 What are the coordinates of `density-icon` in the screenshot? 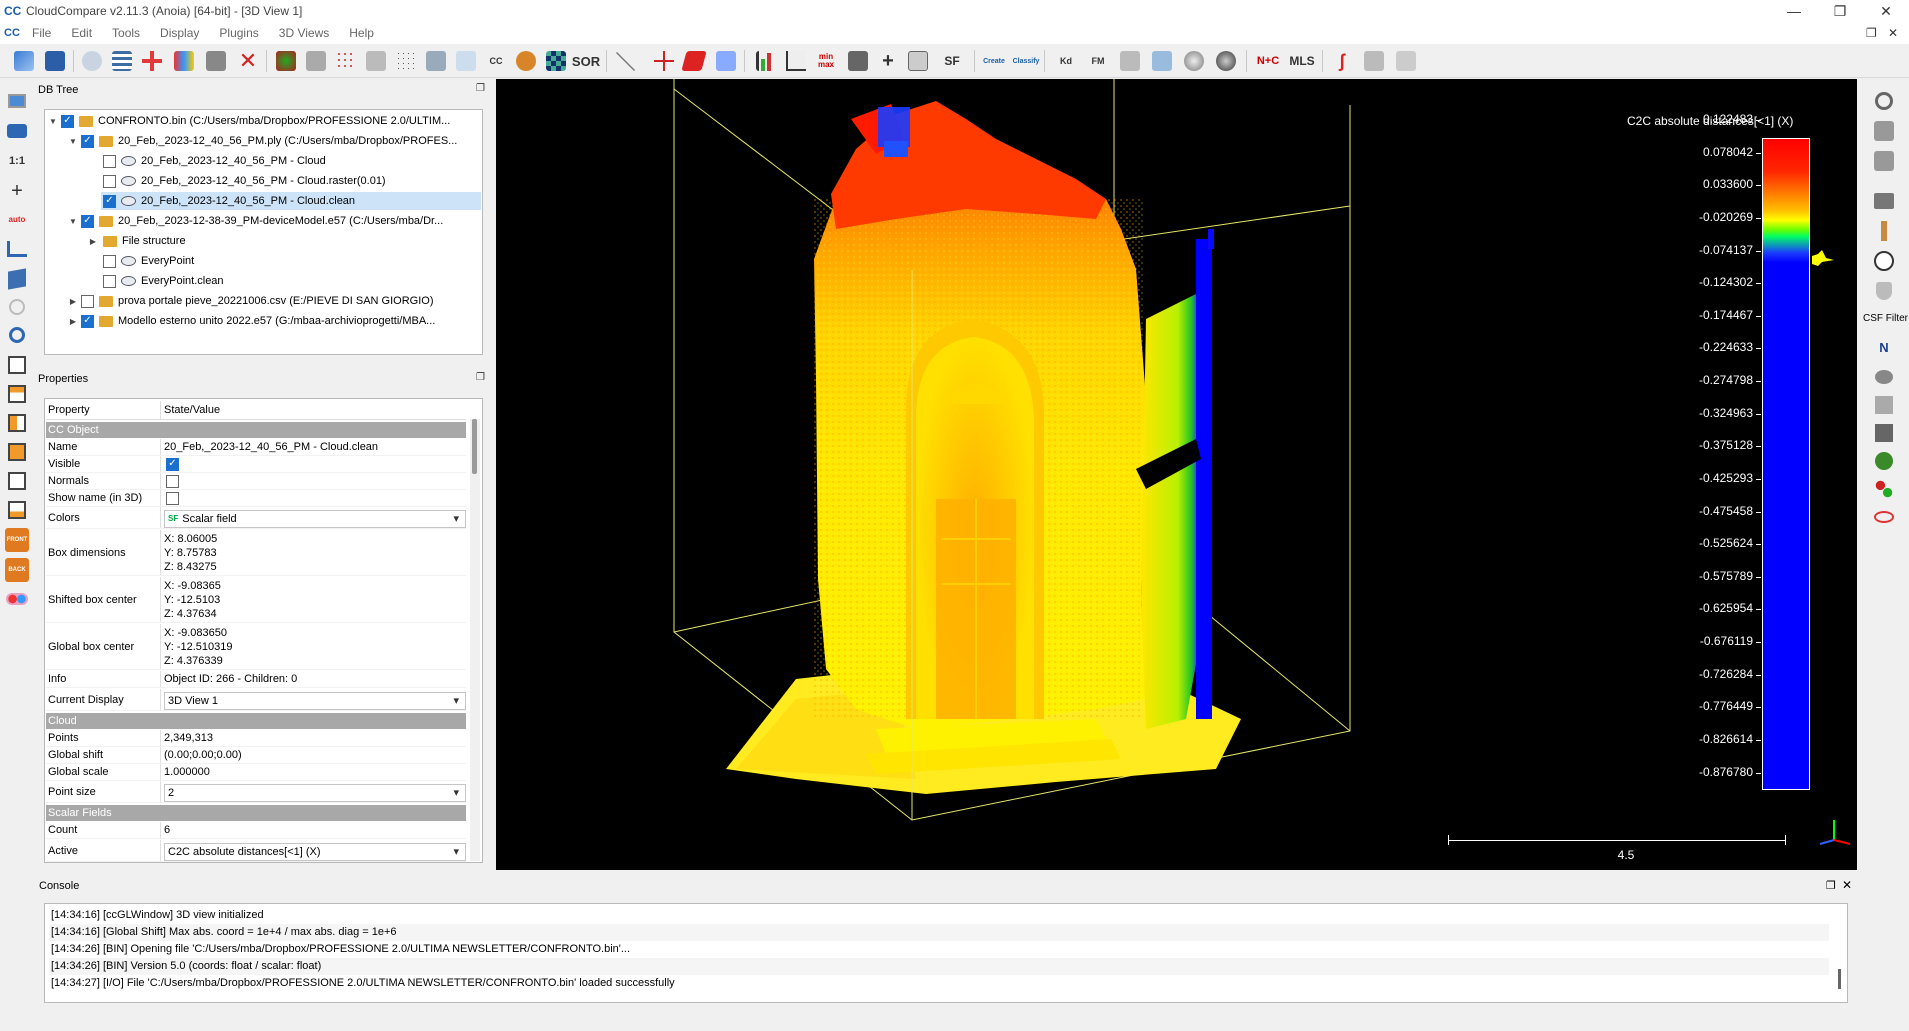 It's located at (346, 61).